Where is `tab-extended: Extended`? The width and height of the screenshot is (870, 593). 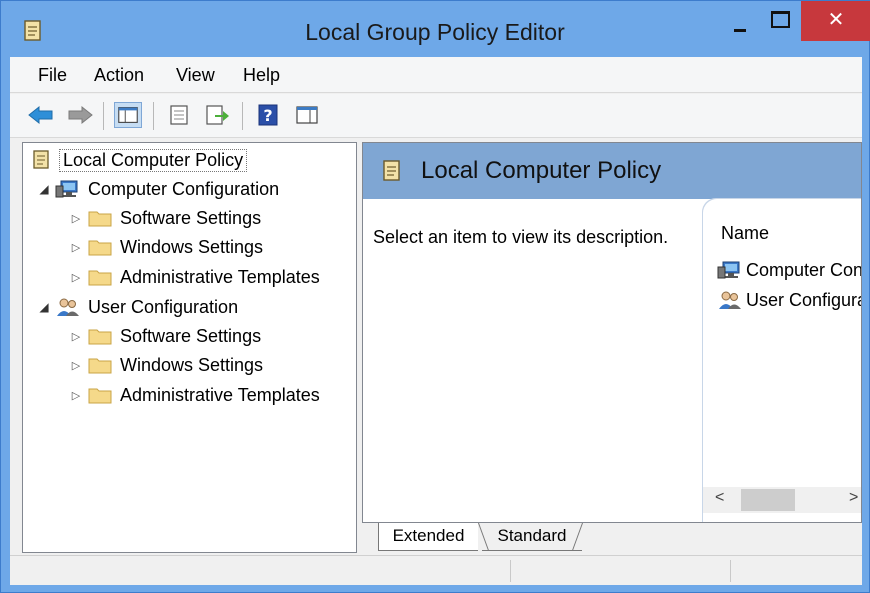
tab-extended: Extended is located at coordinates (428, 537).